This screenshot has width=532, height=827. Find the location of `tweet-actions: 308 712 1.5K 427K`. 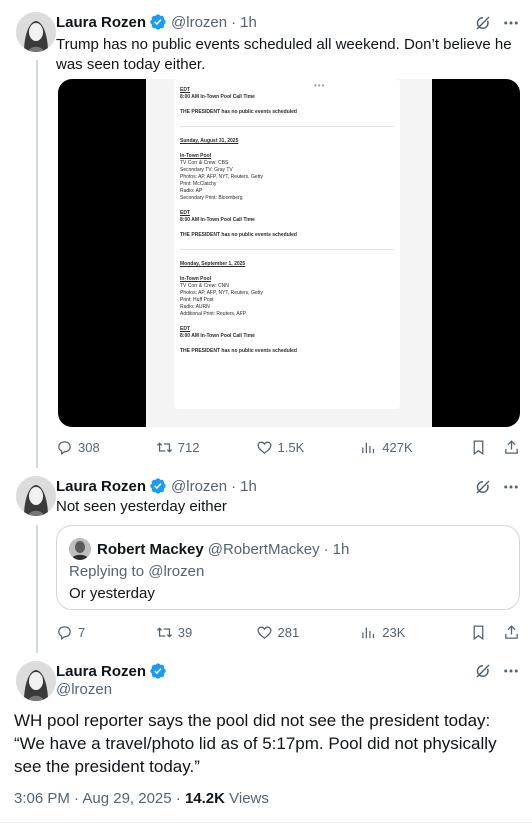

tweet-actions: 308 712 1.5K 427K is located at coordinates (288, 447).